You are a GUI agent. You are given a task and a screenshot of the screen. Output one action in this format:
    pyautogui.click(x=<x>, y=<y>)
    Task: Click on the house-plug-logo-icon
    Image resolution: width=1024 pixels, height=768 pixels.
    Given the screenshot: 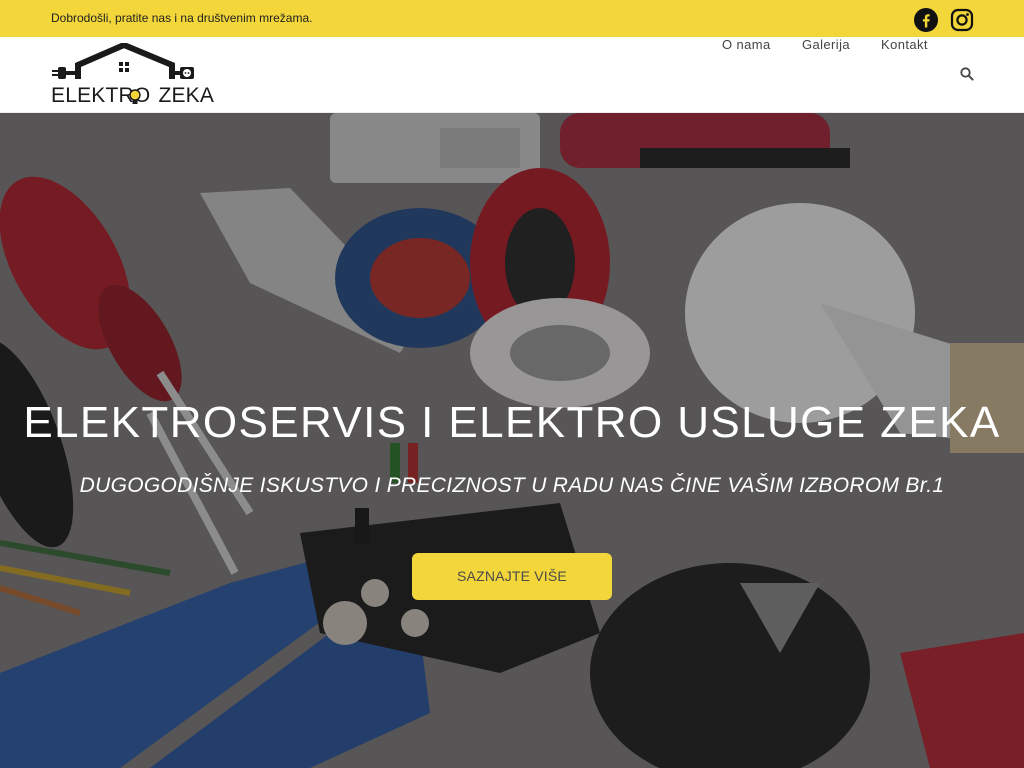 What is the action you would take?
    pyautogui.click(x=123, y=60)
    